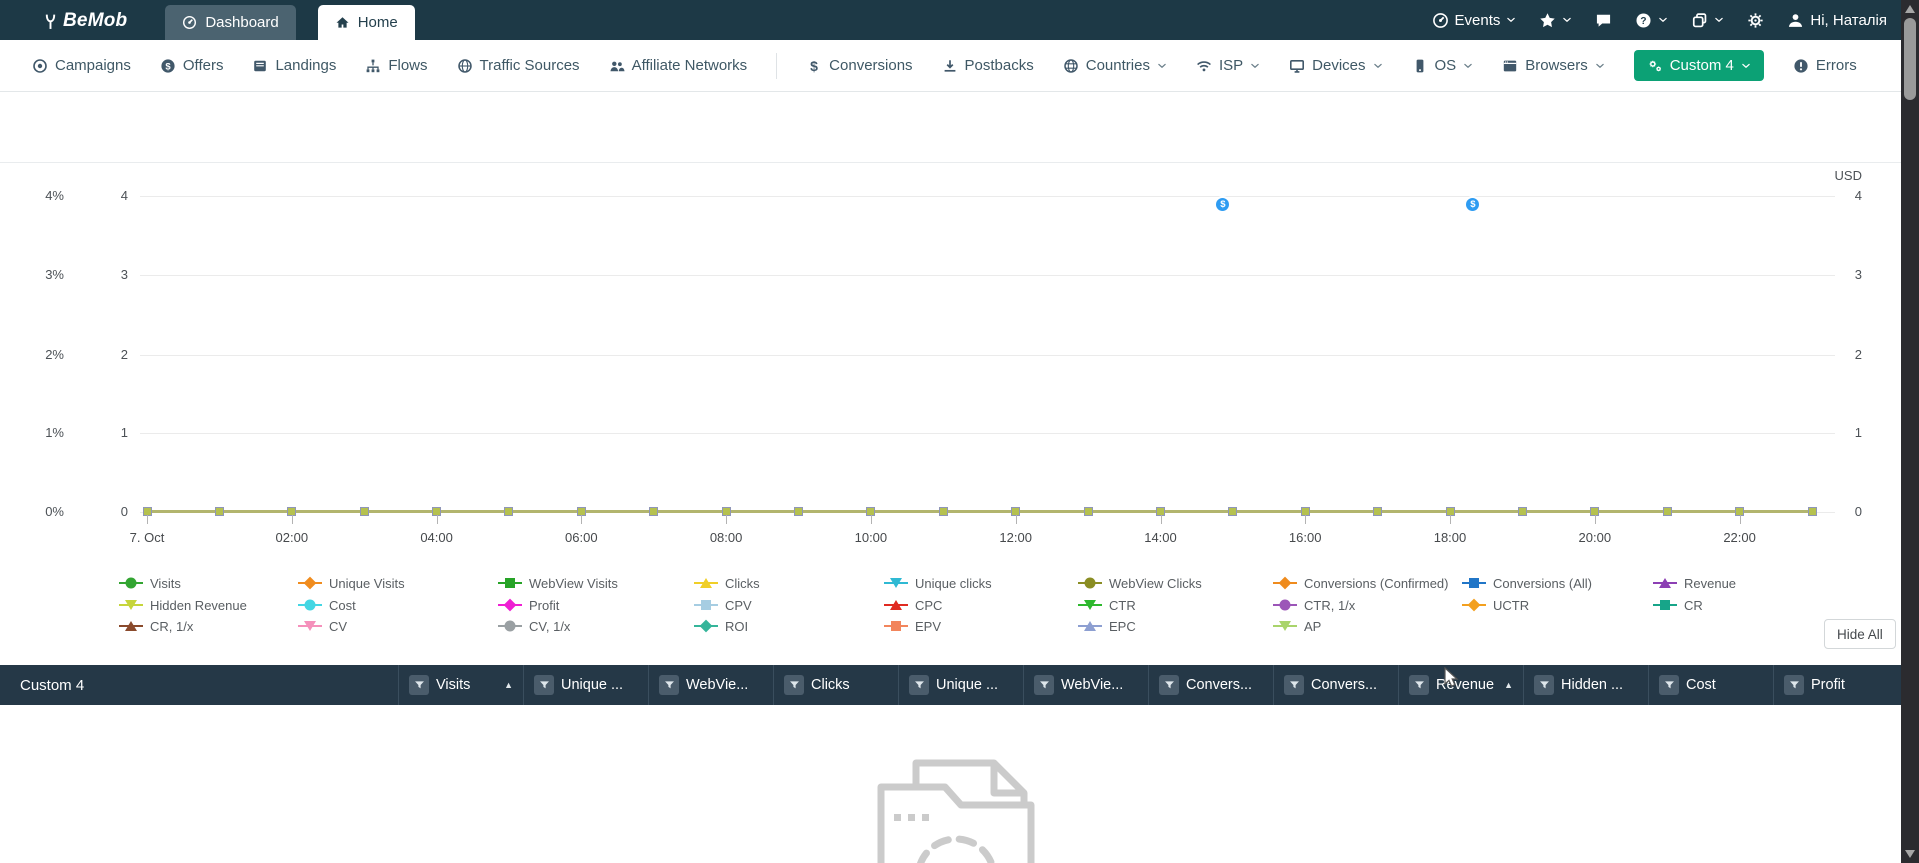 This screenshot has height=863, width=1919. What do you see at coordinates (528, 605) in the screenshot?
I see `legend-item-profit: Profit` at bounding box center [528, 605].